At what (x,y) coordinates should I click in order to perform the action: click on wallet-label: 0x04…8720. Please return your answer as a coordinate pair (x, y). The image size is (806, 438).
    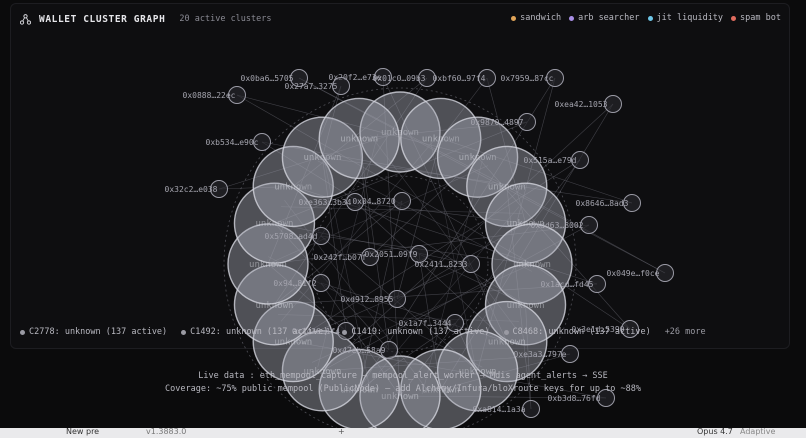
    Looking at the image, I should click on (374, 201).